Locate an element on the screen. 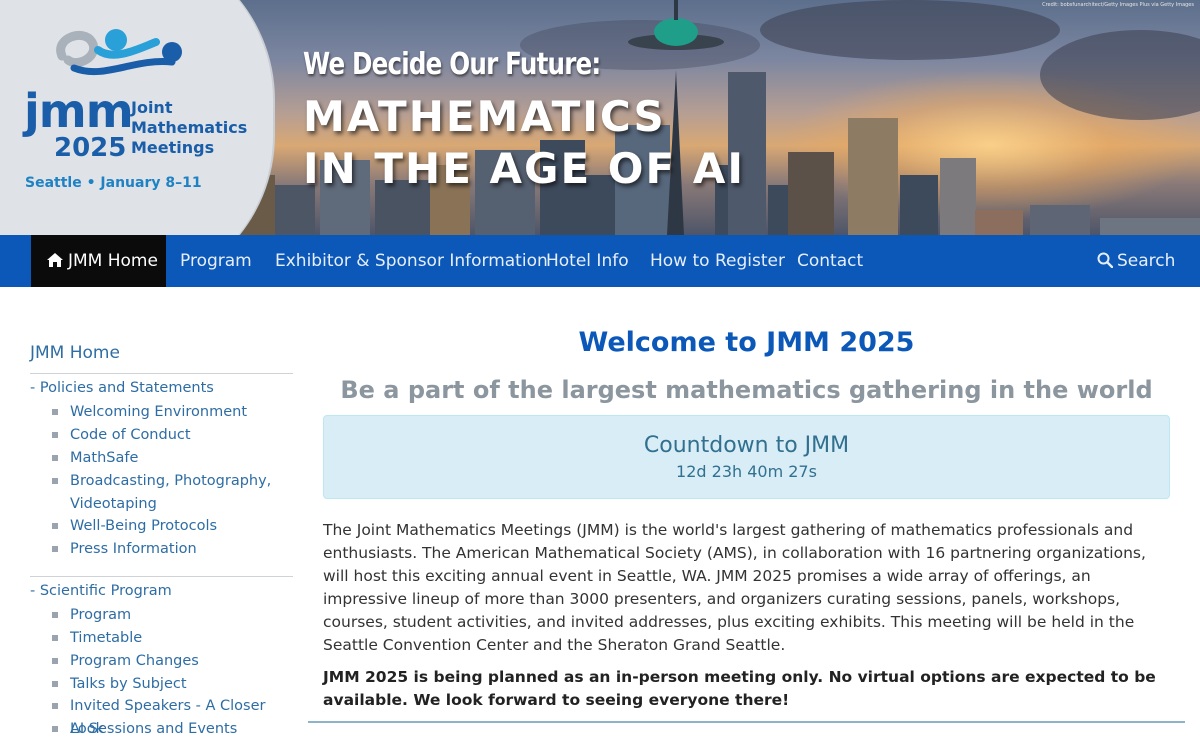 This screenshot has width=1200, height=740. sidebar-item-broadcasting: Broadcasting, Photography, Videotaping is located at coordinates (181, 493).